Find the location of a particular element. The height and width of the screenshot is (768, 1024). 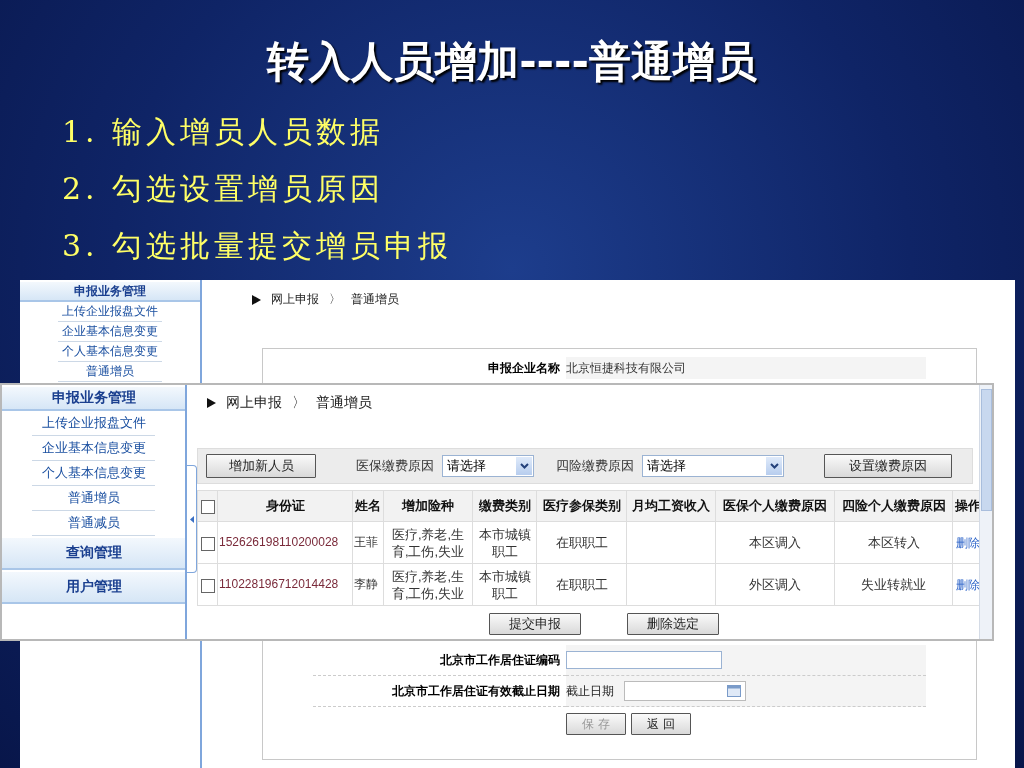

field-label: 申报企业名称 is located at coordinates (524, 368).